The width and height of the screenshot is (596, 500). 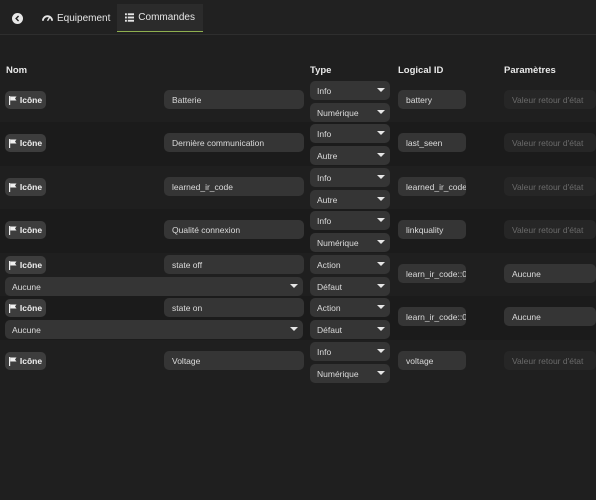 I want to click on logical-id-value: battery, so click(x=419, y=99).